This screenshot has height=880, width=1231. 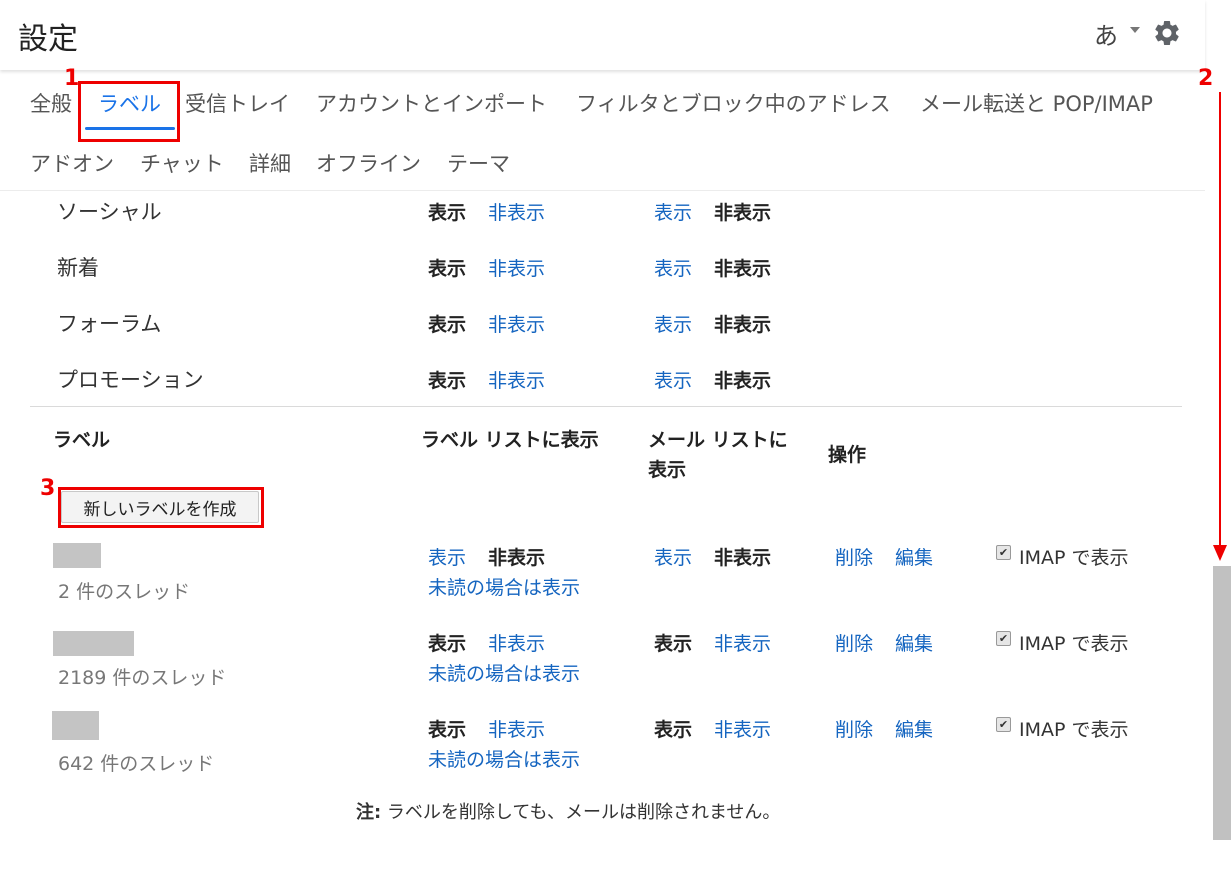 What do you see at coordinates (369, 812) in the screenshot?
I see `note-bold: 注:` at bounding box center [369, 812].